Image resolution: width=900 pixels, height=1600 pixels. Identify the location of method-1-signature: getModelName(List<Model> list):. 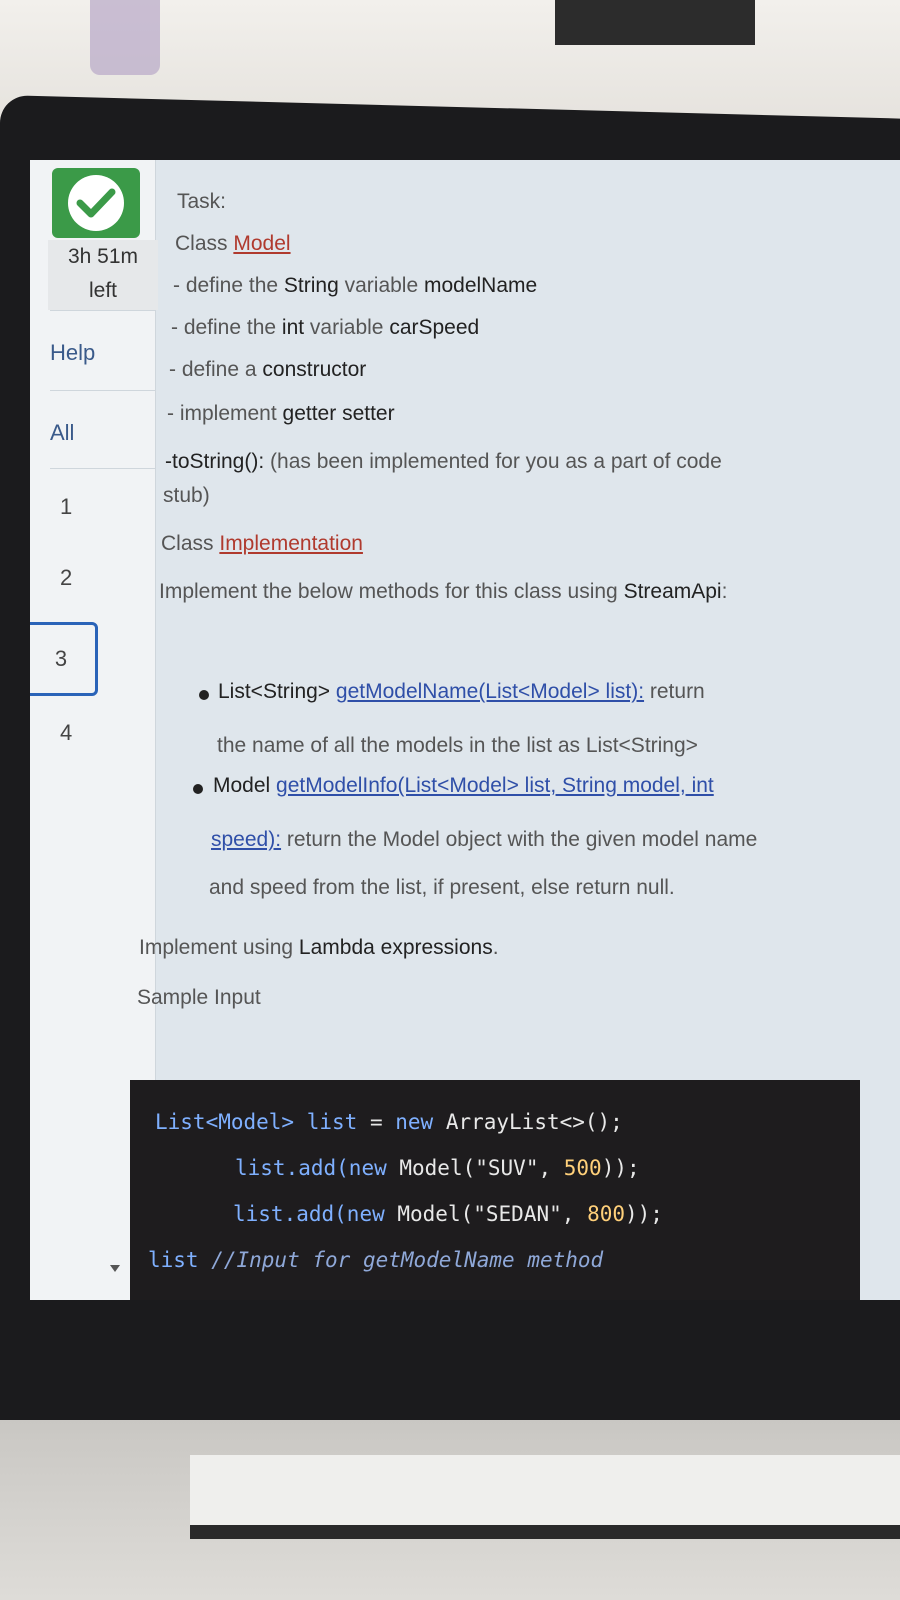
(490, 691).